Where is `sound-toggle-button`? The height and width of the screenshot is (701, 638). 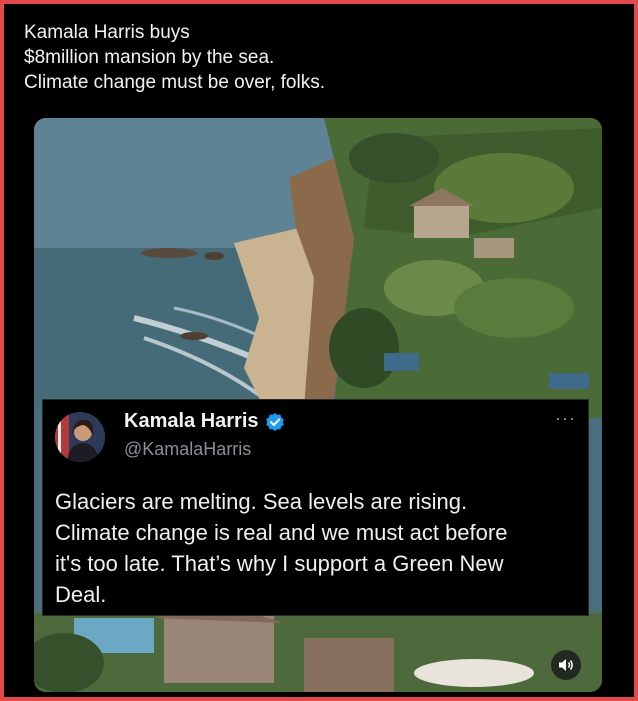 sound-toggle-button is located at coordinates (566, 665).